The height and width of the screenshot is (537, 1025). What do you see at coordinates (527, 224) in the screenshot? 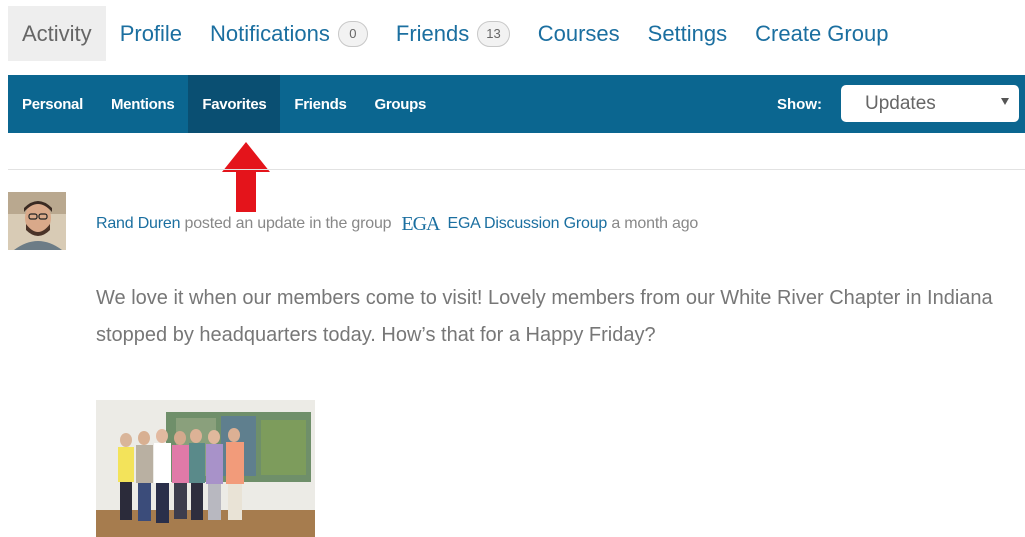
I see `group-link: EGA Discussion Group` at bounding box center [527, 224].